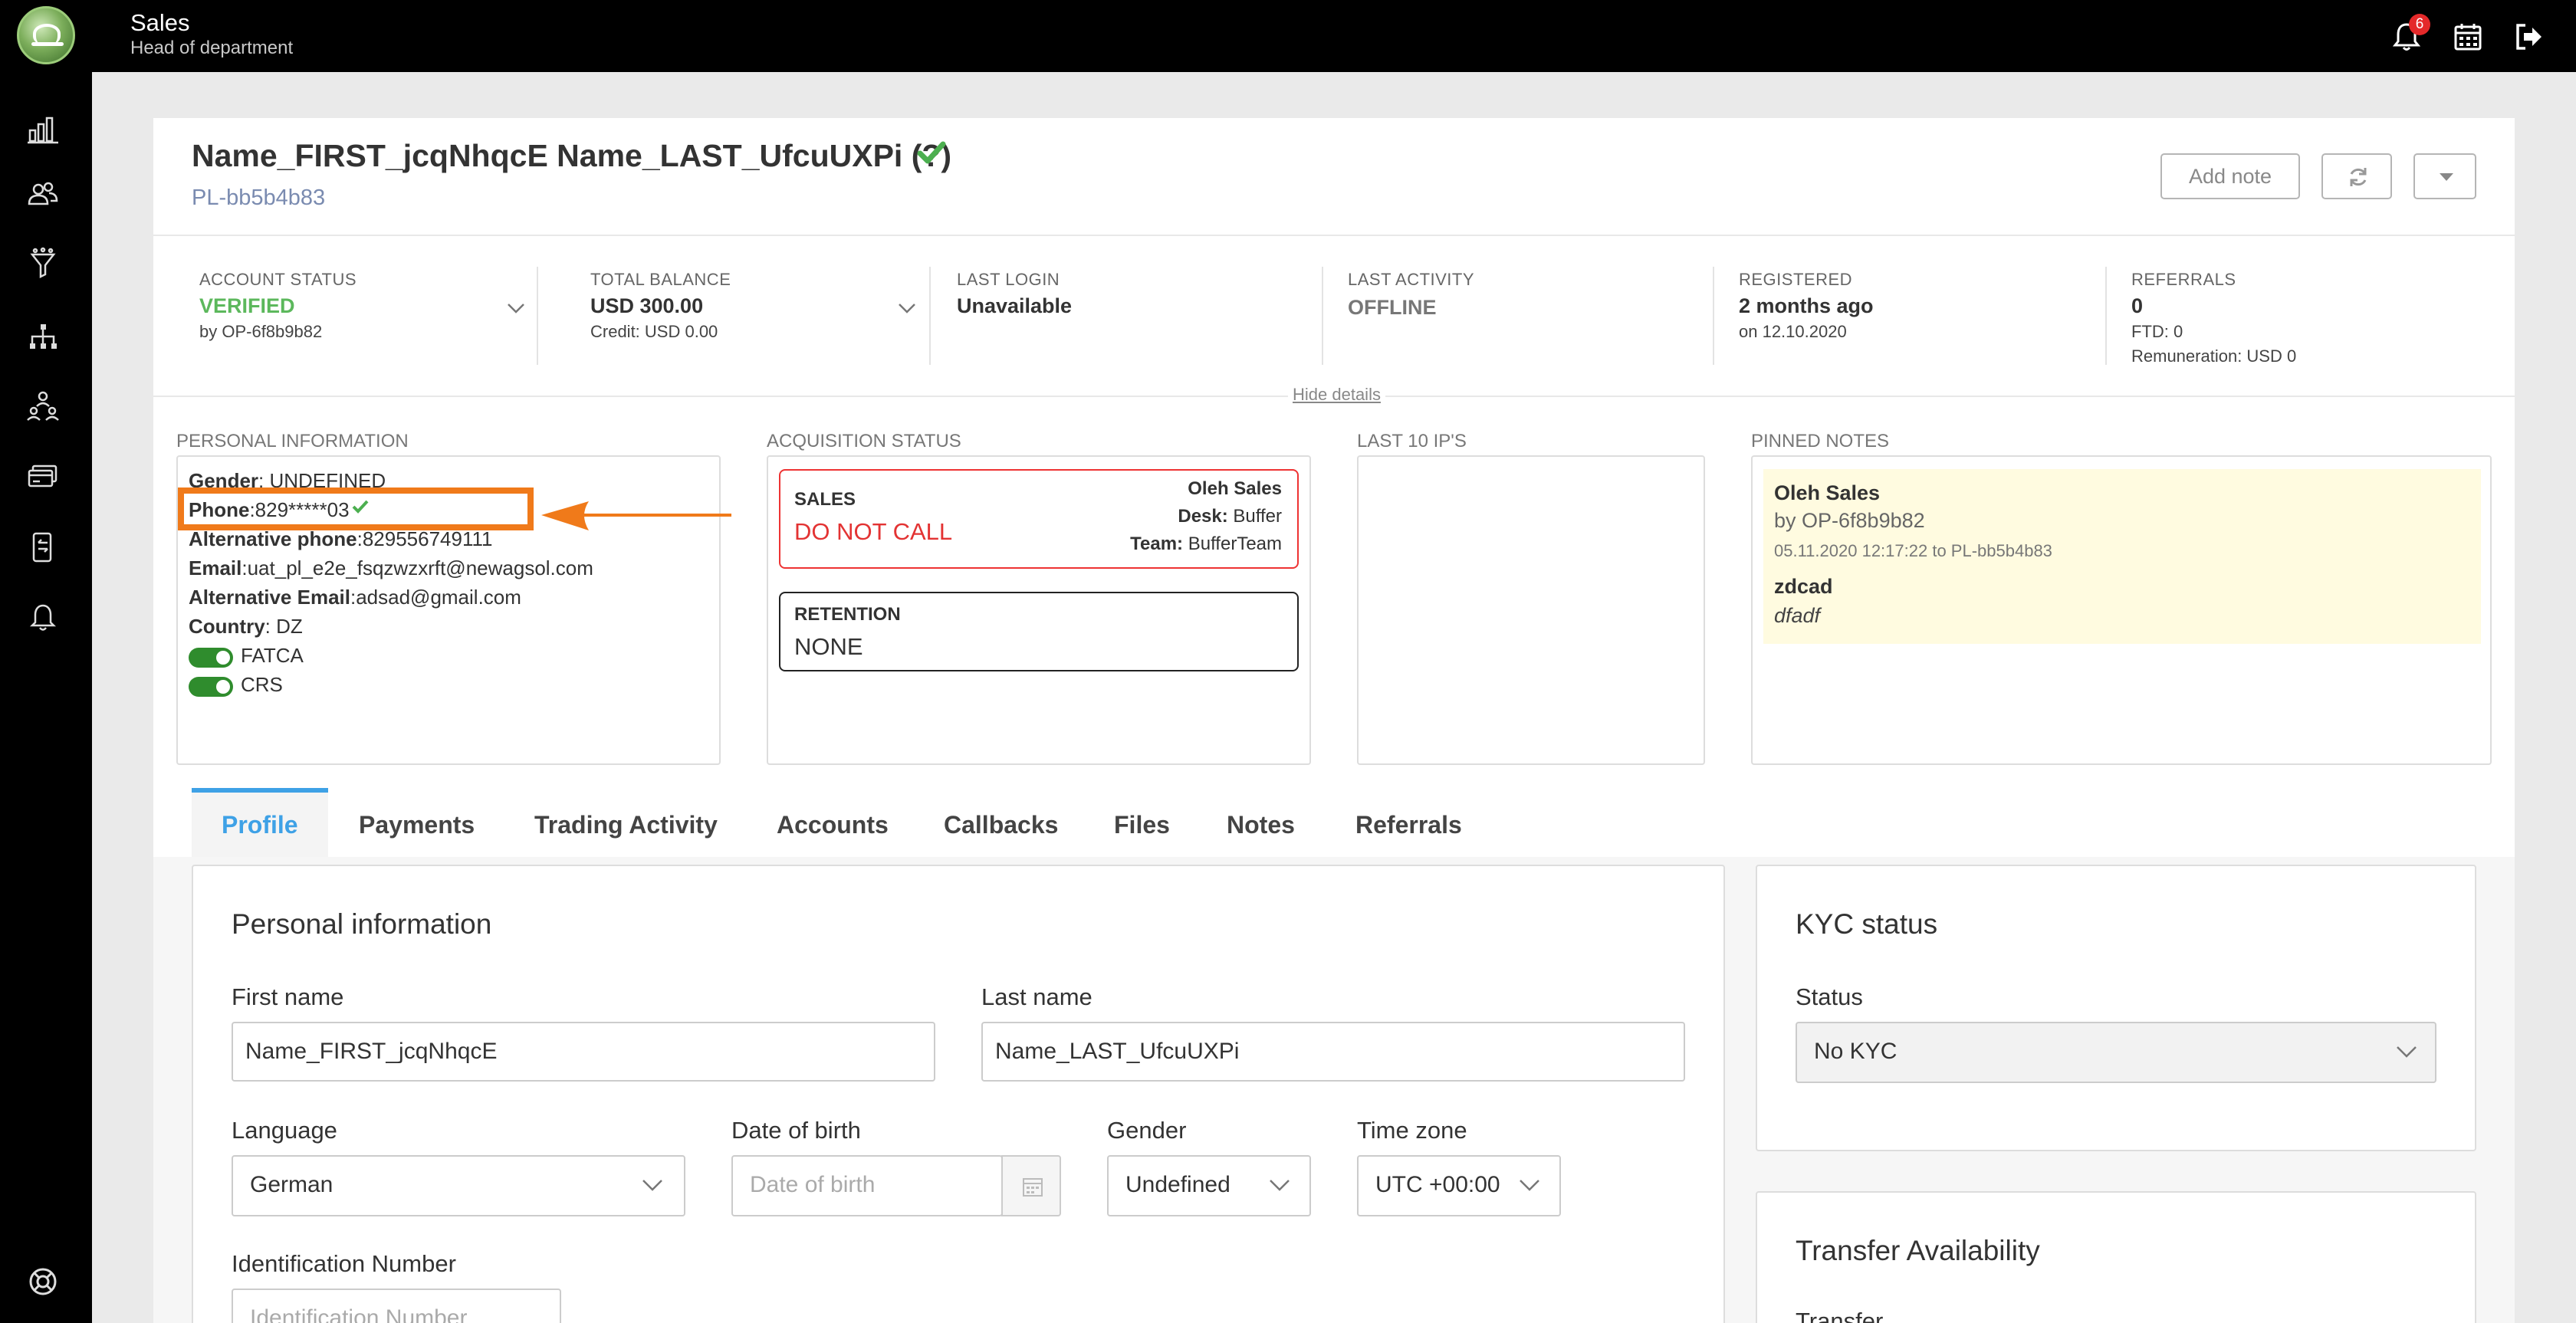 This screenshot has width=2576, height=1323. What do you see at coordinates (46, 35) in the screenshot?
I see `app-logo` at bounding box center [46, 35].